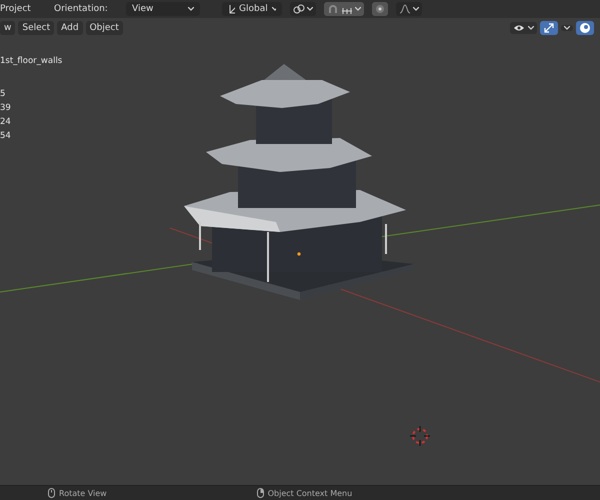  Describe the element at coordinates (299, 254) in the screenshot. I see `origin-dot` at that location.